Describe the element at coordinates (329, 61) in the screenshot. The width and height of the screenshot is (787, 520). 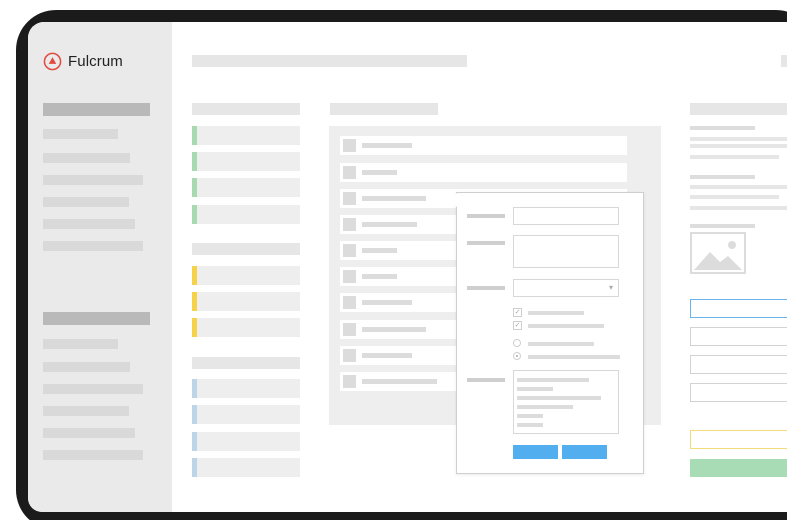
I see `page-title-placeholder` at that location.